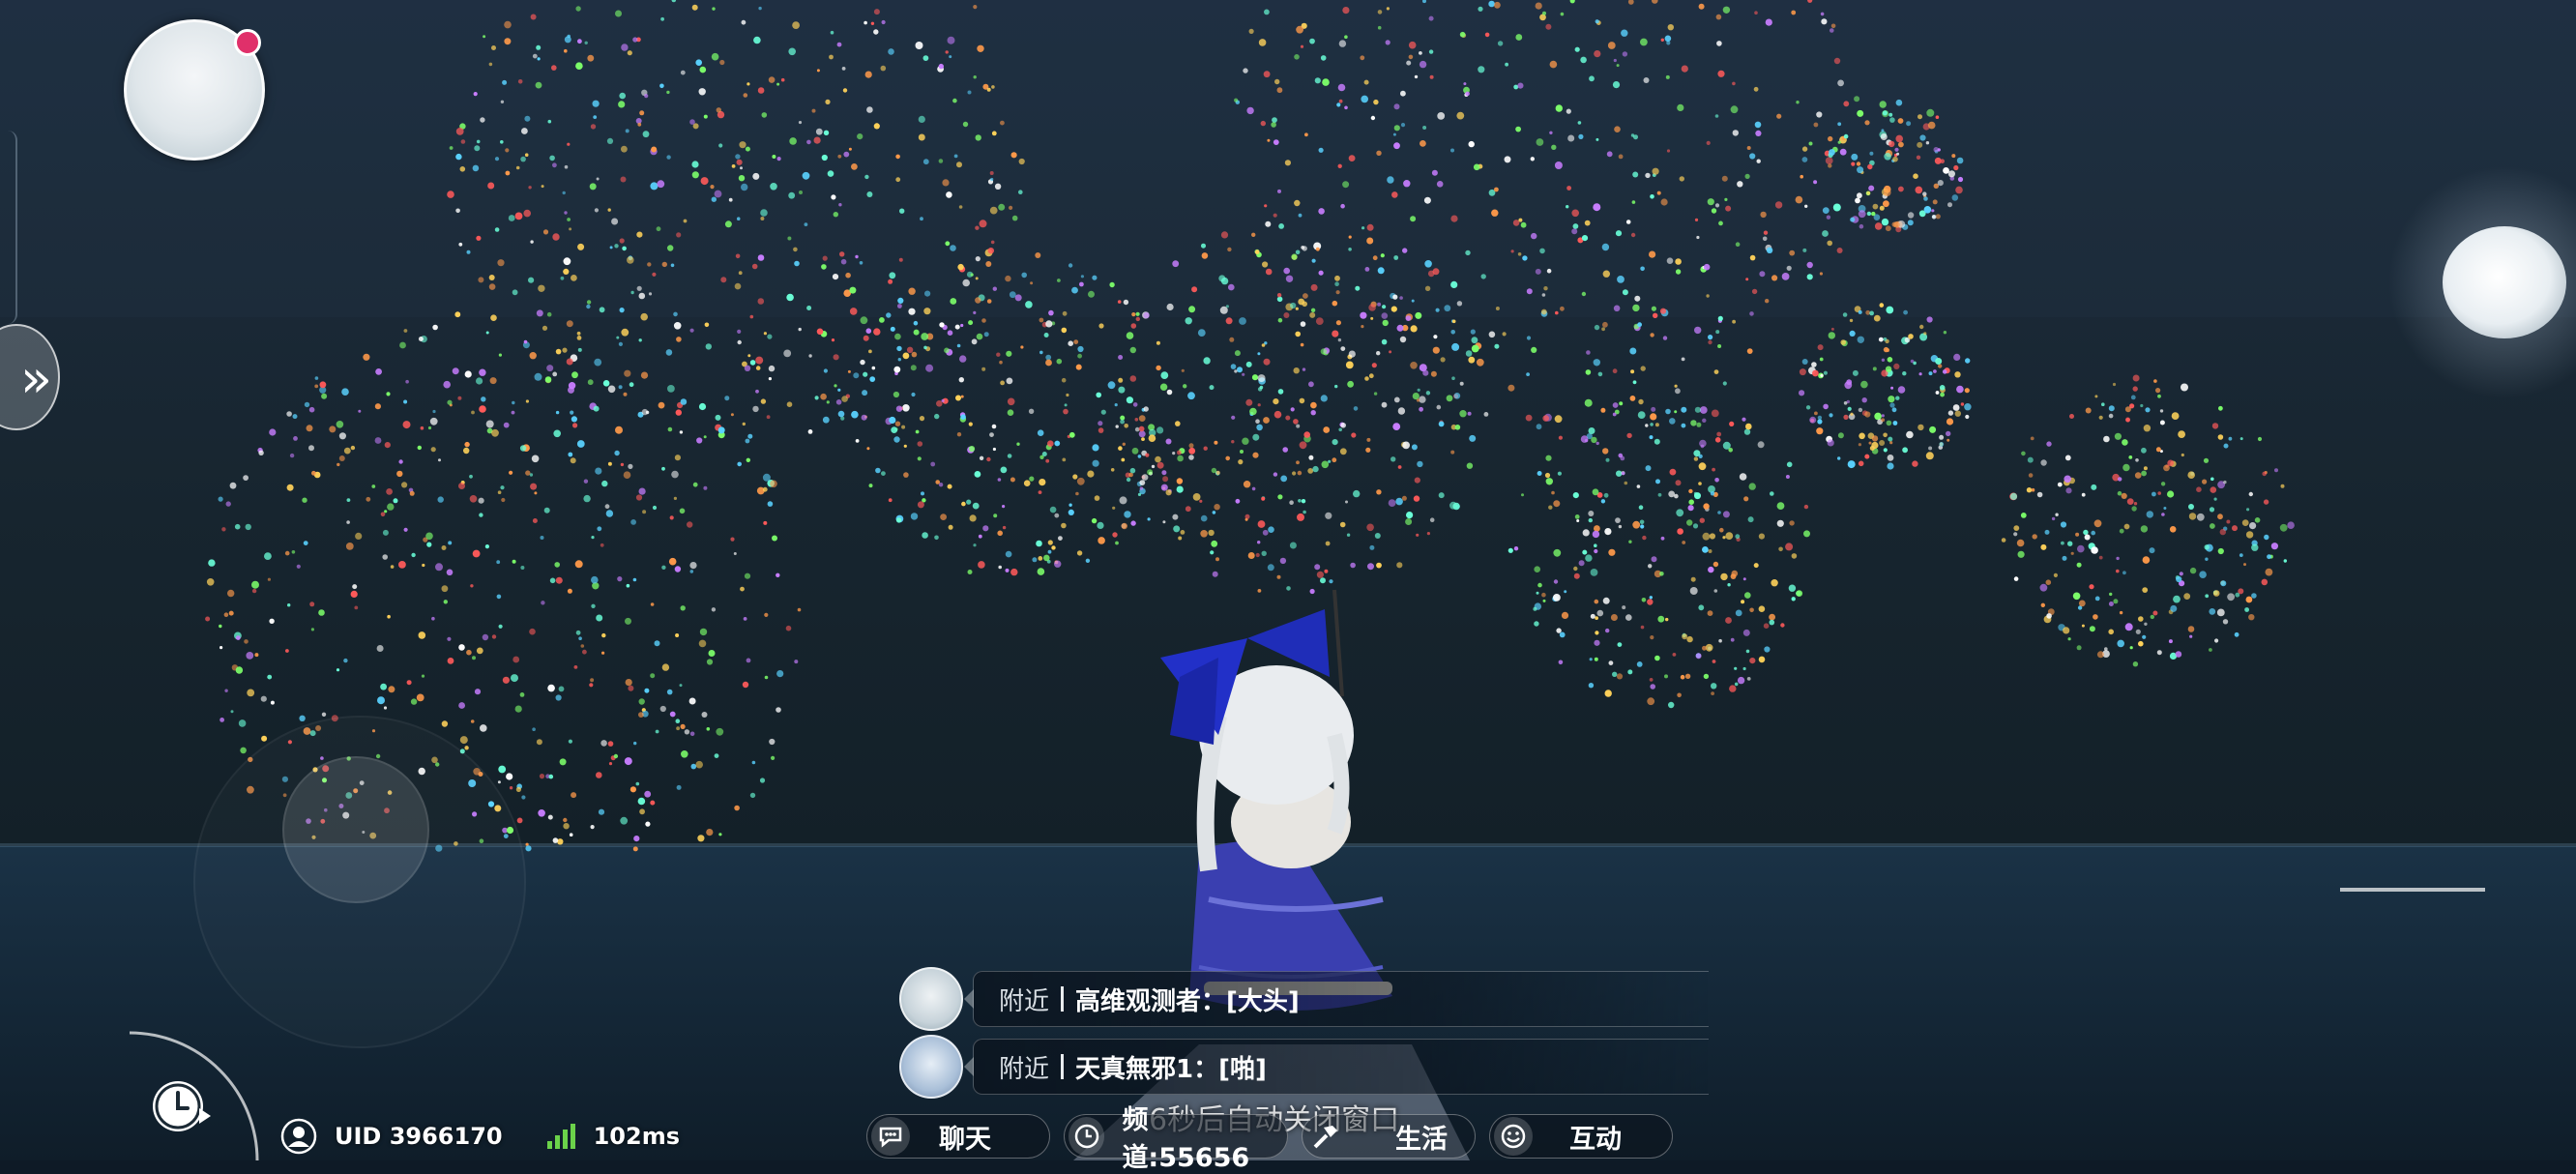  What do you see at coordinates (560, 1137) in the screenshot?
I see `signal-bars-icon` at bounding box center [560, 1137].